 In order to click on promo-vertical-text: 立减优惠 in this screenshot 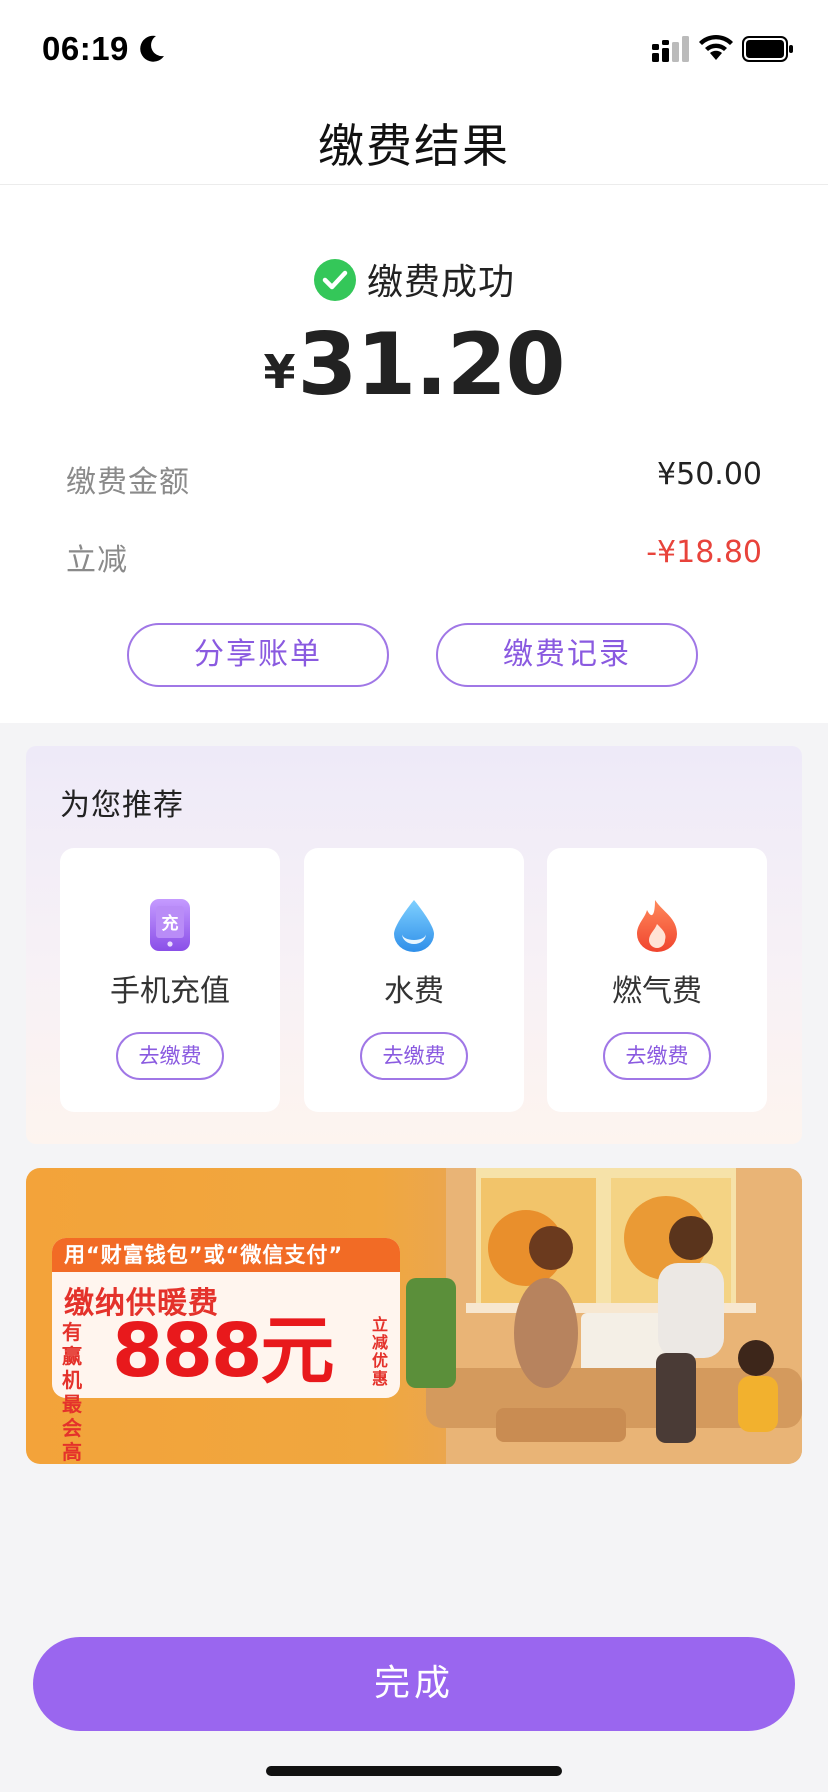, I will do `click(380, 1351)`.